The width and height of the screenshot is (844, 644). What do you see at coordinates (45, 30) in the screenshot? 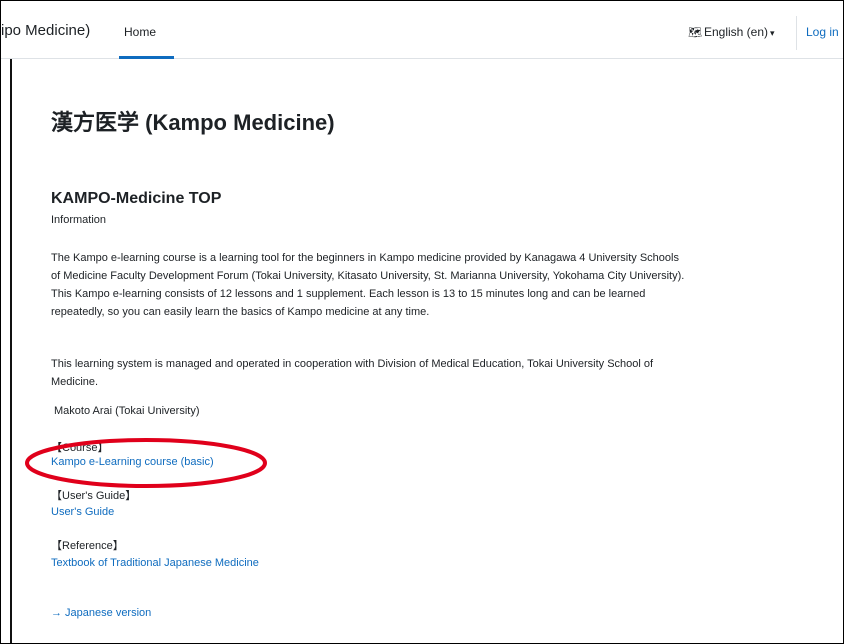
I see `site-brand: ipo Medicine)` at bounding box center [45, 30].